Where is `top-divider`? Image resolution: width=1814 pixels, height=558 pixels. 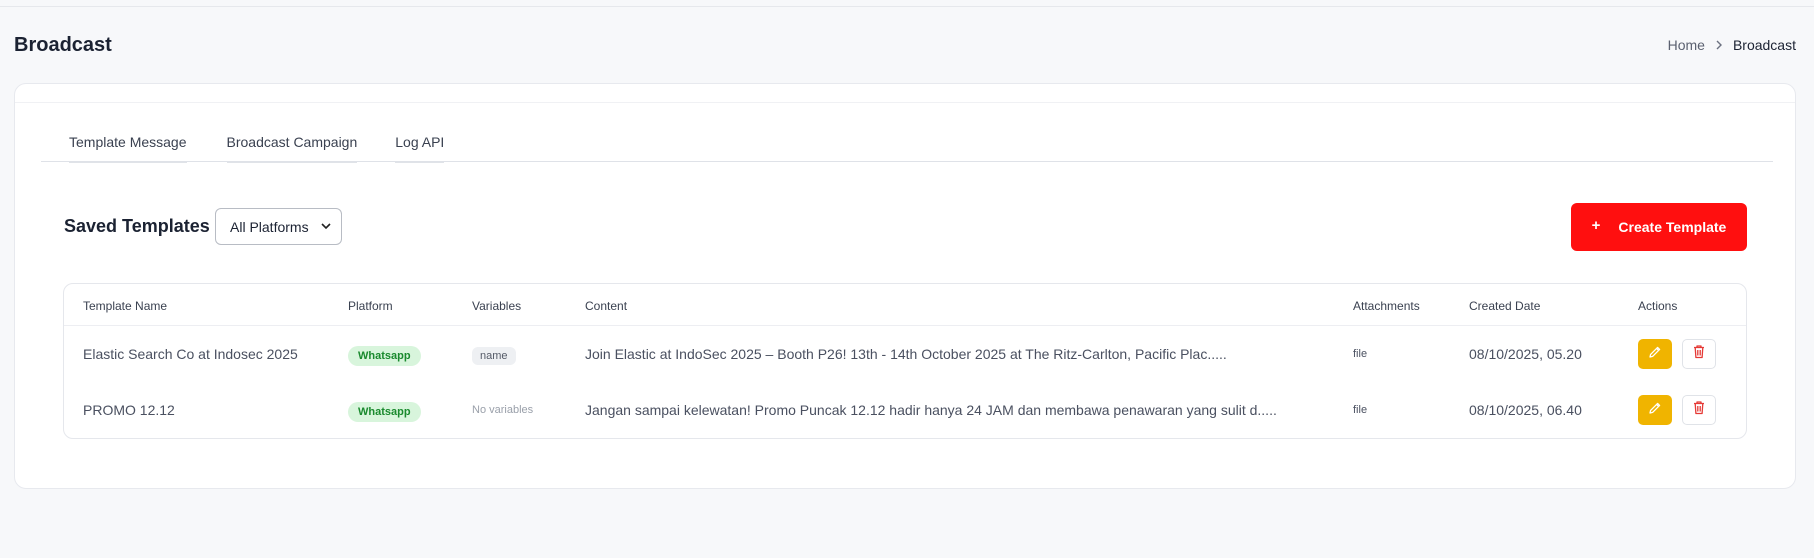
top-divider is located at coordinates (907, 6).